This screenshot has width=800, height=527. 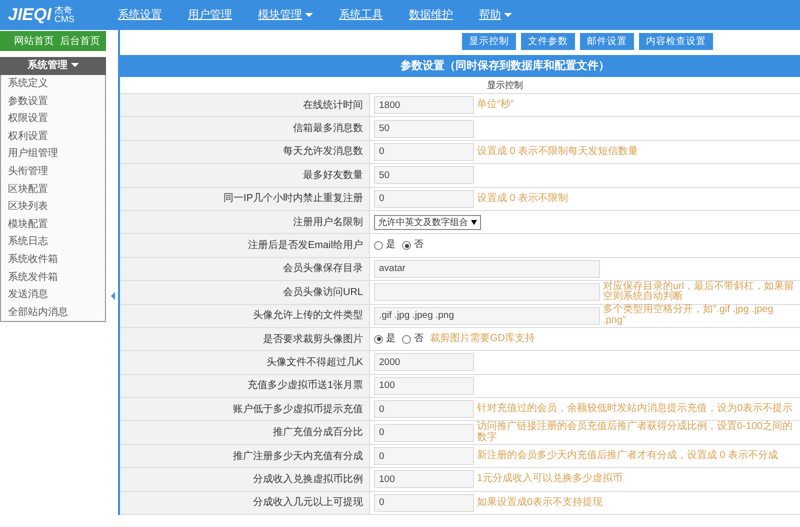 What do you see at coordinates (245, 269) in the screenshot?
I see `field-label: 会员头像保存目录` at bounding box center [245, 269].